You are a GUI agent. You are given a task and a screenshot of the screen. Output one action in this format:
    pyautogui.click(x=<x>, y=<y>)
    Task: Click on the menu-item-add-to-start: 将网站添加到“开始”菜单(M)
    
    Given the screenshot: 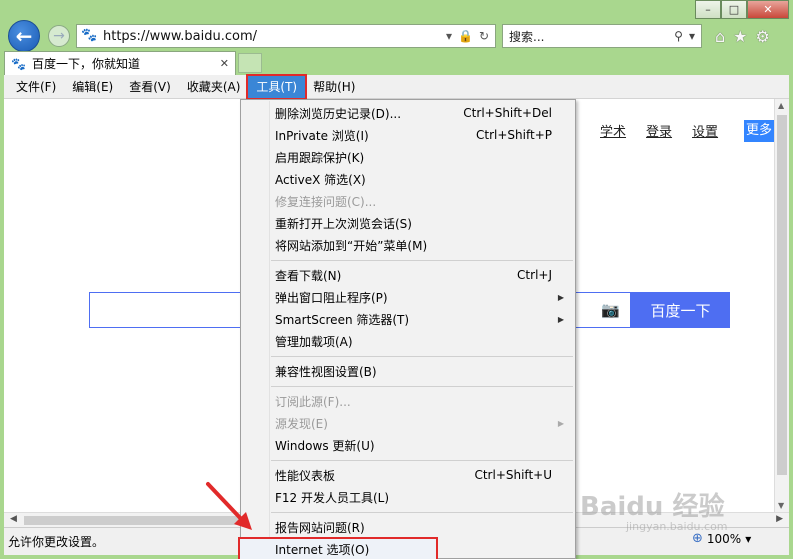 What is the action you would take?
    pyautogui.click(x=408, y=245)
    